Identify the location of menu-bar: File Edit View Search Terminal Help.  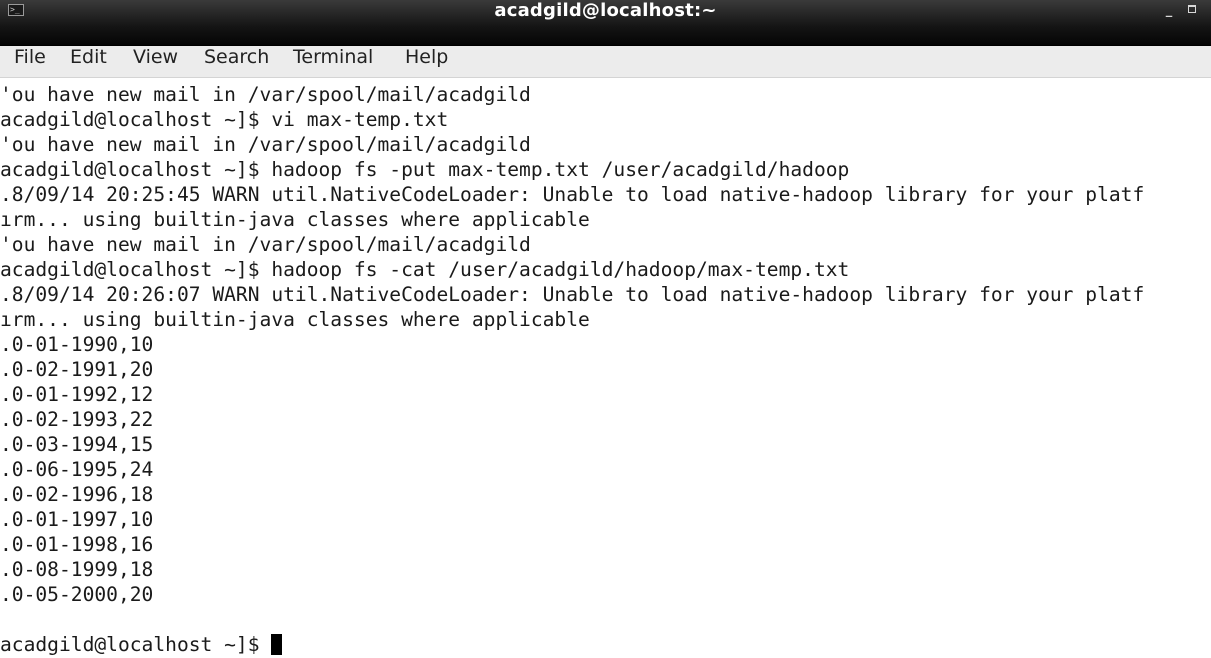
(605, 62).